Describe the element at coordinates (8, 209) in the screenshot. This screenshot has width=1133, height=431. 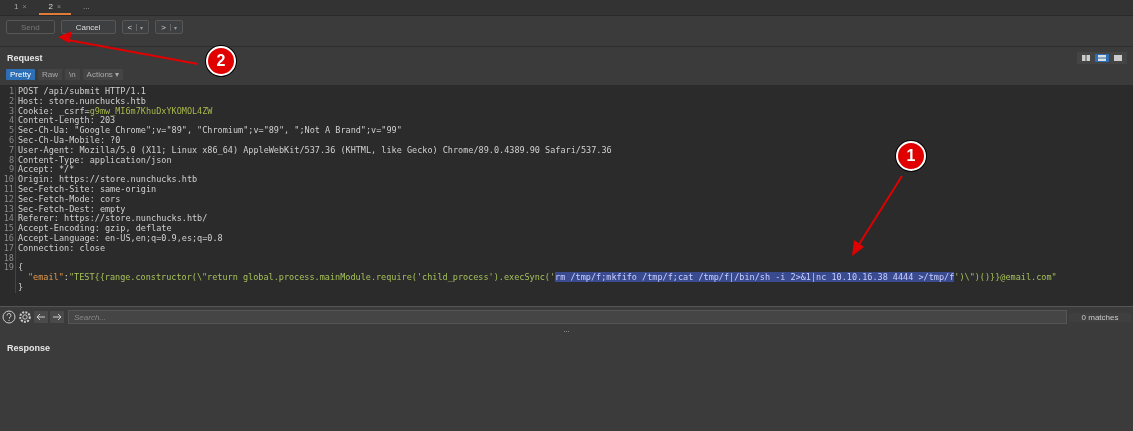
I see `line-number: 13` at that location.